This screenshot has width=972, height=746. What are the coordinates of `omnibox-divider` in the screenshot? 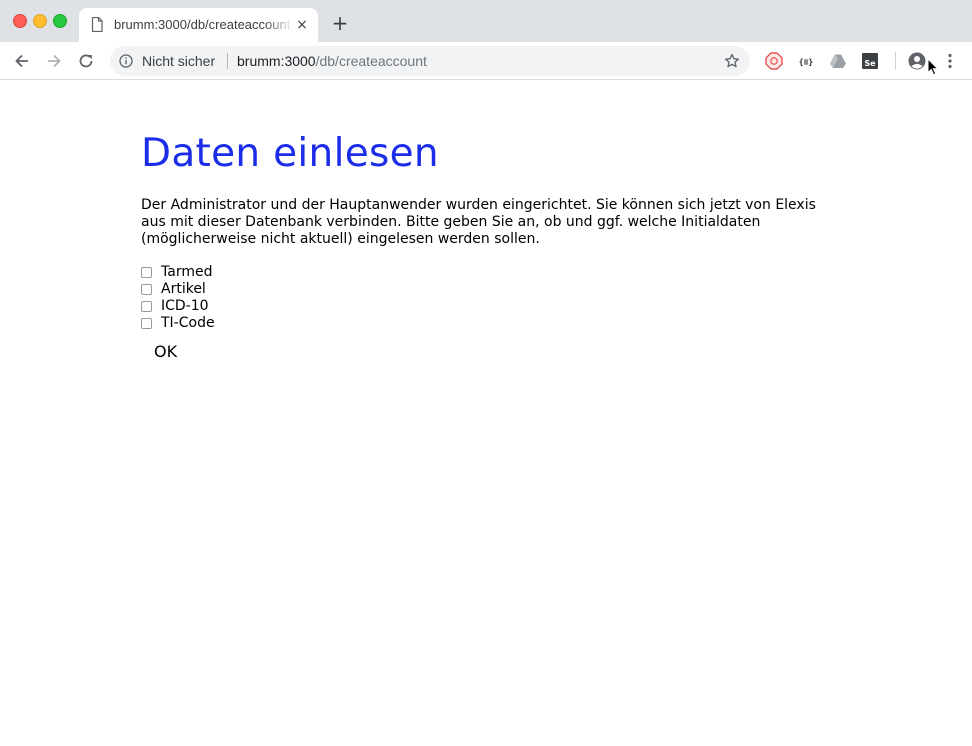 It's located at (227, 61).